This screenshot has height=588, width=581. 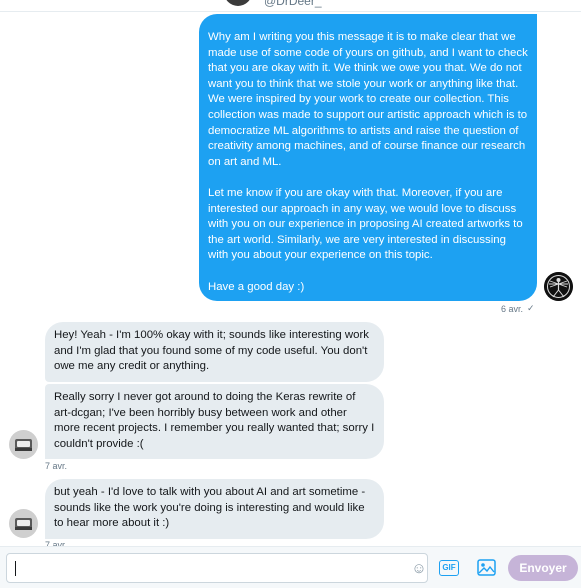 I want to click on message-paragraph: Have a good day :), so click(x=256, y=286).